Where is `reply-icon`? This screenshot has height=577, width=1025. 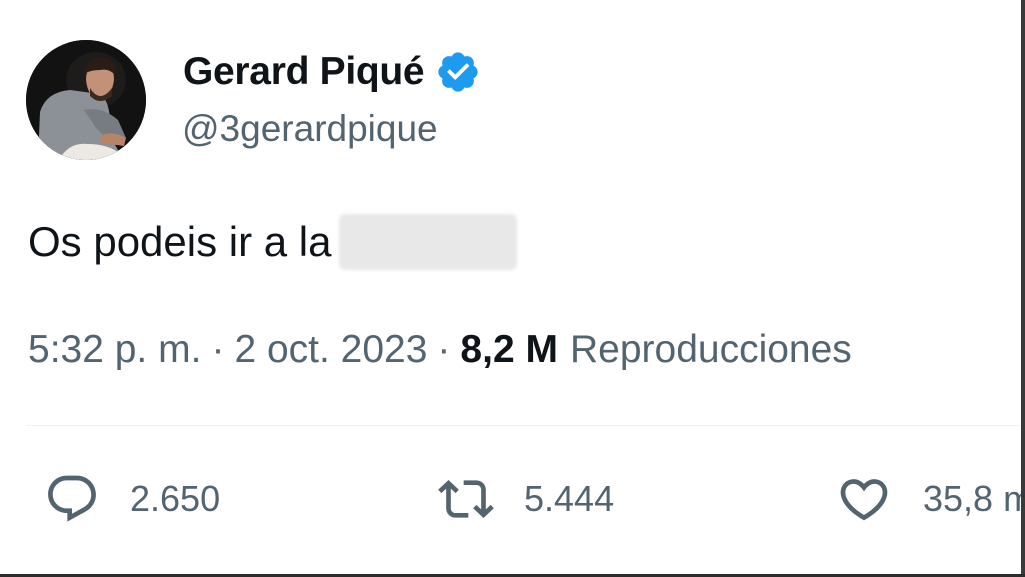
reply-icon is located at coordinates (72, 499).